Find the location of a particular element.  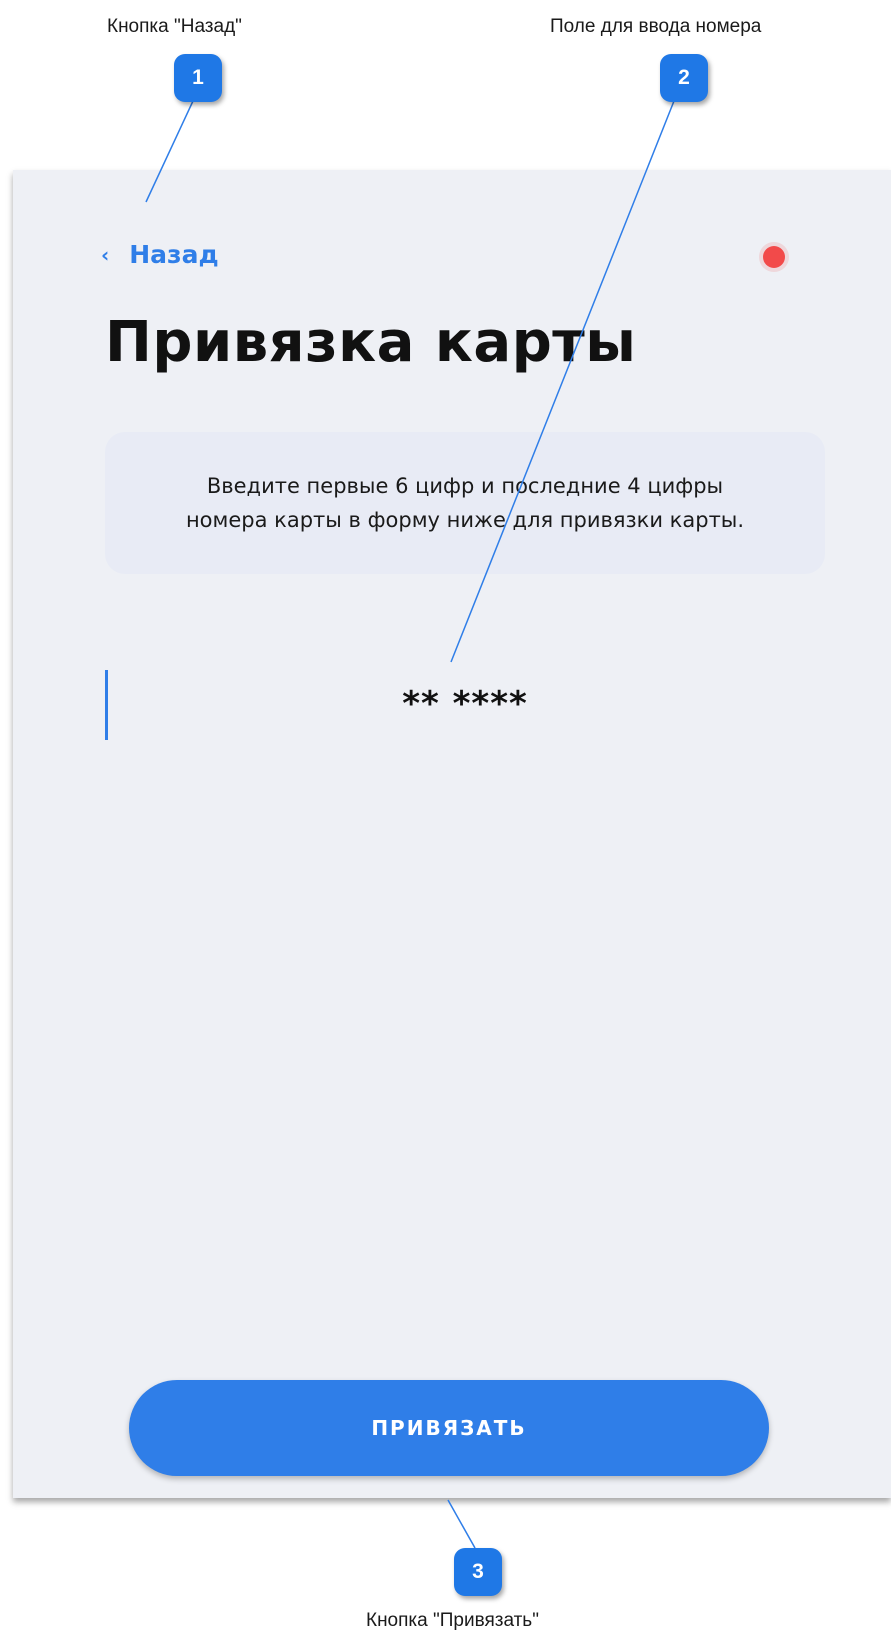

bind-card-button-label: ПРИВЯЗАТЬ is located at coordinates (449, 1428).